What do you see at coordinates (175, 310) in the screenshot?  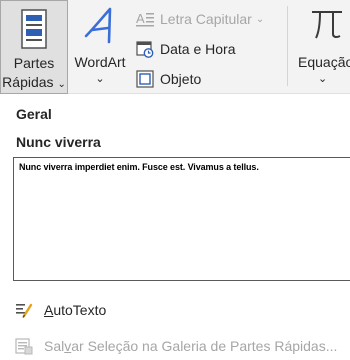 I see `autotext-menu-item: AutoTexto` at bounding box center [175, 310].